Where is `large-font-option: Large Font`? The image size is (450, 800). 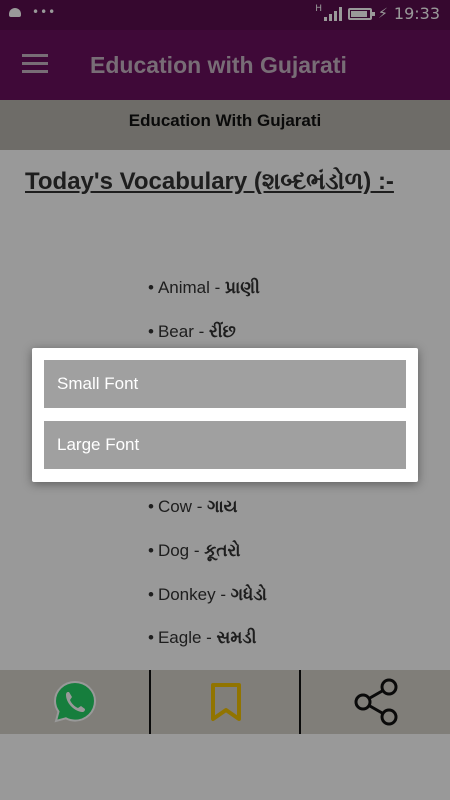 large-font-option: Large Font is located at coordinates (225, 445).